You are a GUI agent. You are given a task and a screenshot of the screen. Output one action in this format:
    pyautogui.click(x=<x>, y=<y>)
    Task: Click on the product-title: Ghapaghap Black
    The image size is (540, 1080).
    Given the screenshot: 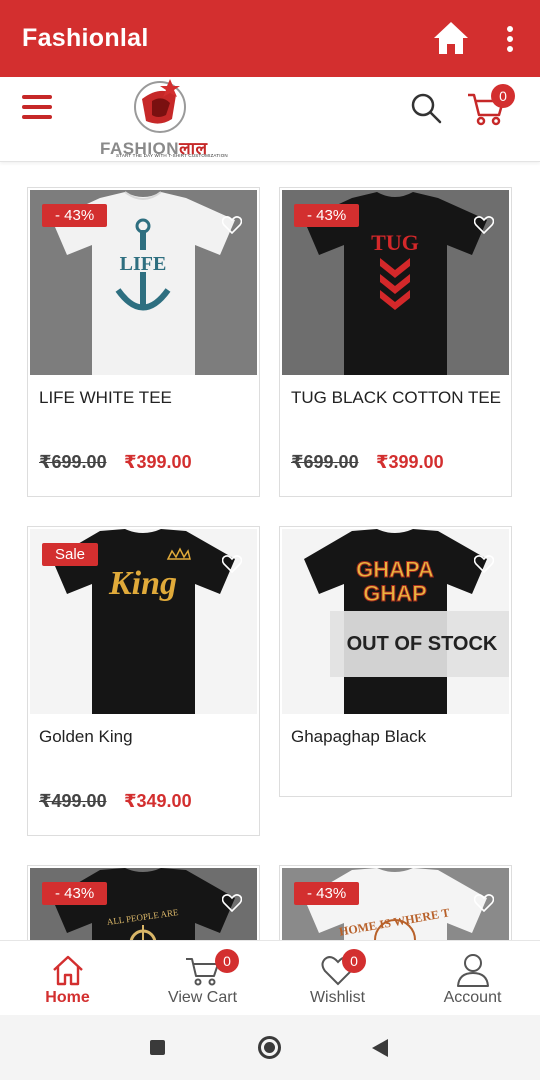 What is the action you would take?
    pyautogui.click(x=358, y=737)
    